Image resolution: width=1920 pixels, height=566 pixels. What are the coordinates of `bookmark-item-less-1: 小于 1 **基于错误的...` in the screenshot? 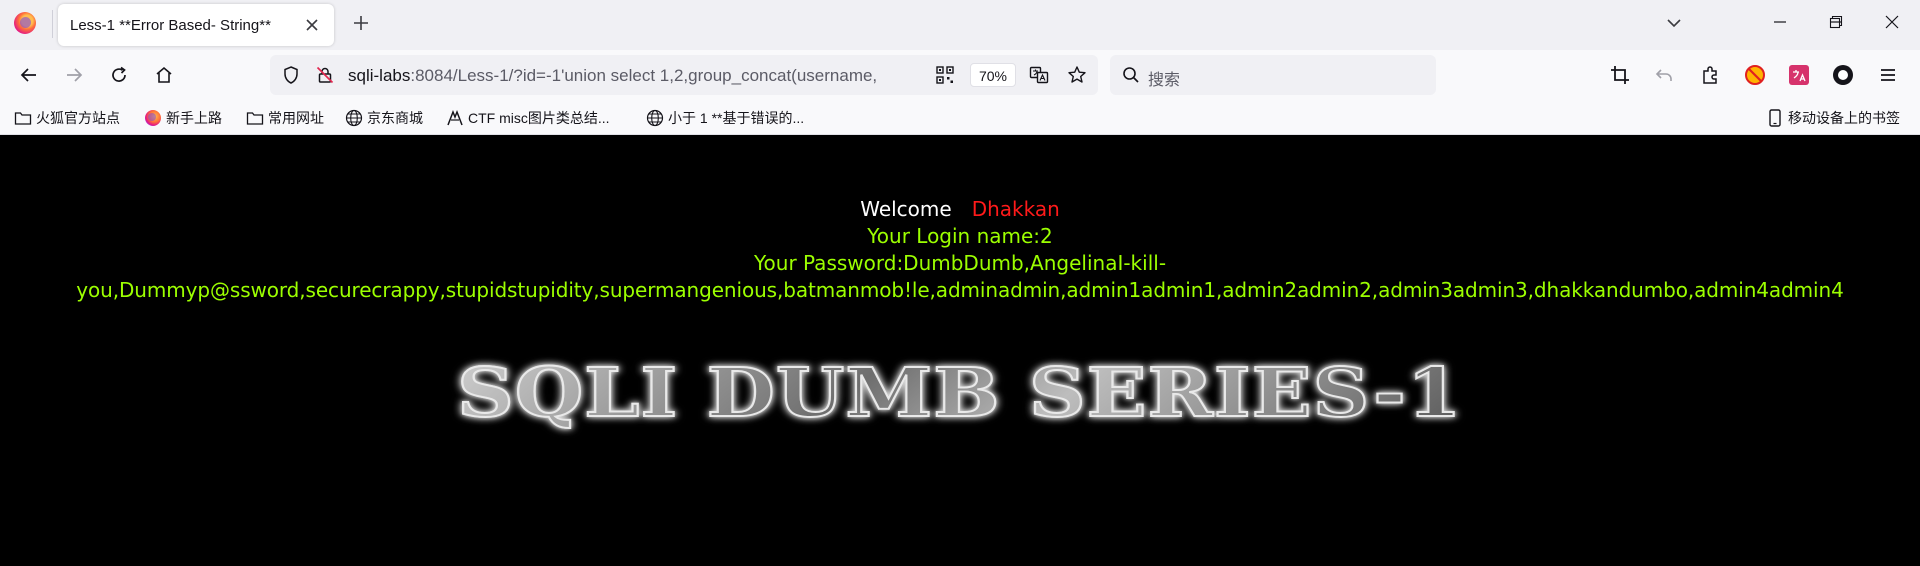 It's located at (725, 118).